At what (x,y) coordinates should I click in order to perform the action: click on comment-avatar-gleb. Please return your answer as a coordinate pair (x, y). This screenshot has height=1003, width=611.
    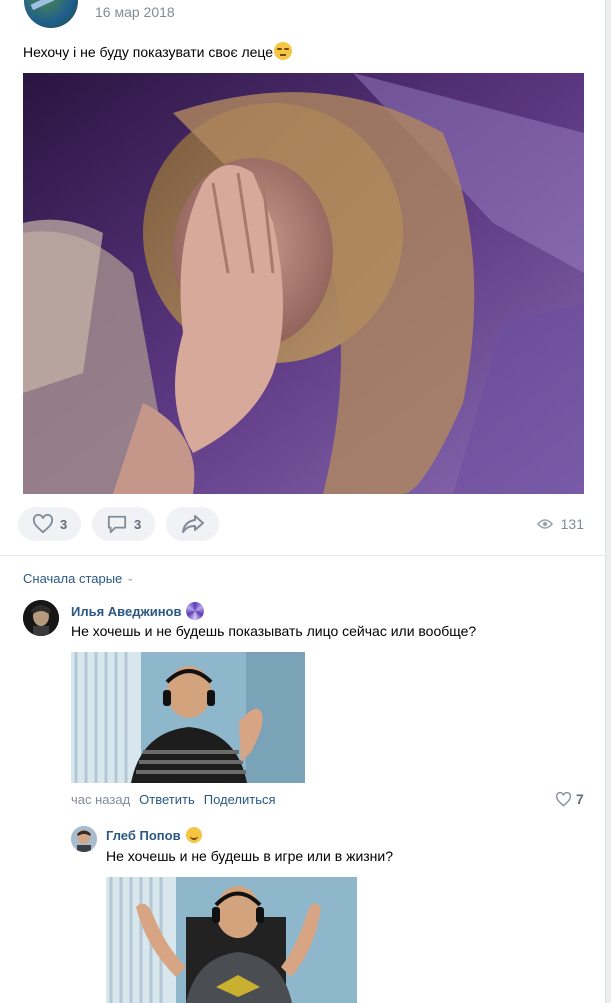
    Looking at the image, I should click on (84, 839).